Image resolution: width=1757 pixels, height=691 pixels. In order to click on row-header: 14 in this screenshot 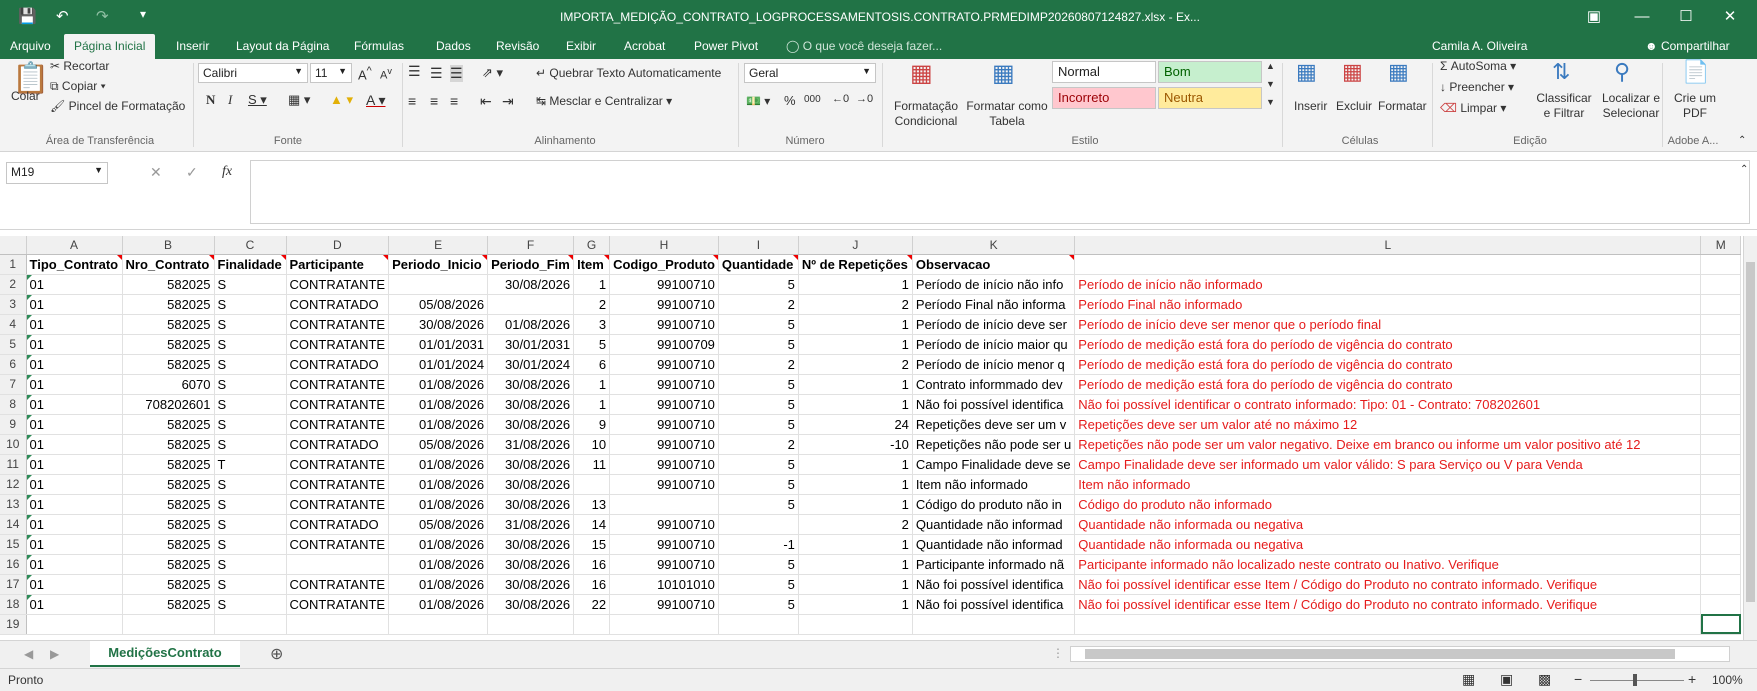, I will do `click(13, 524)`.